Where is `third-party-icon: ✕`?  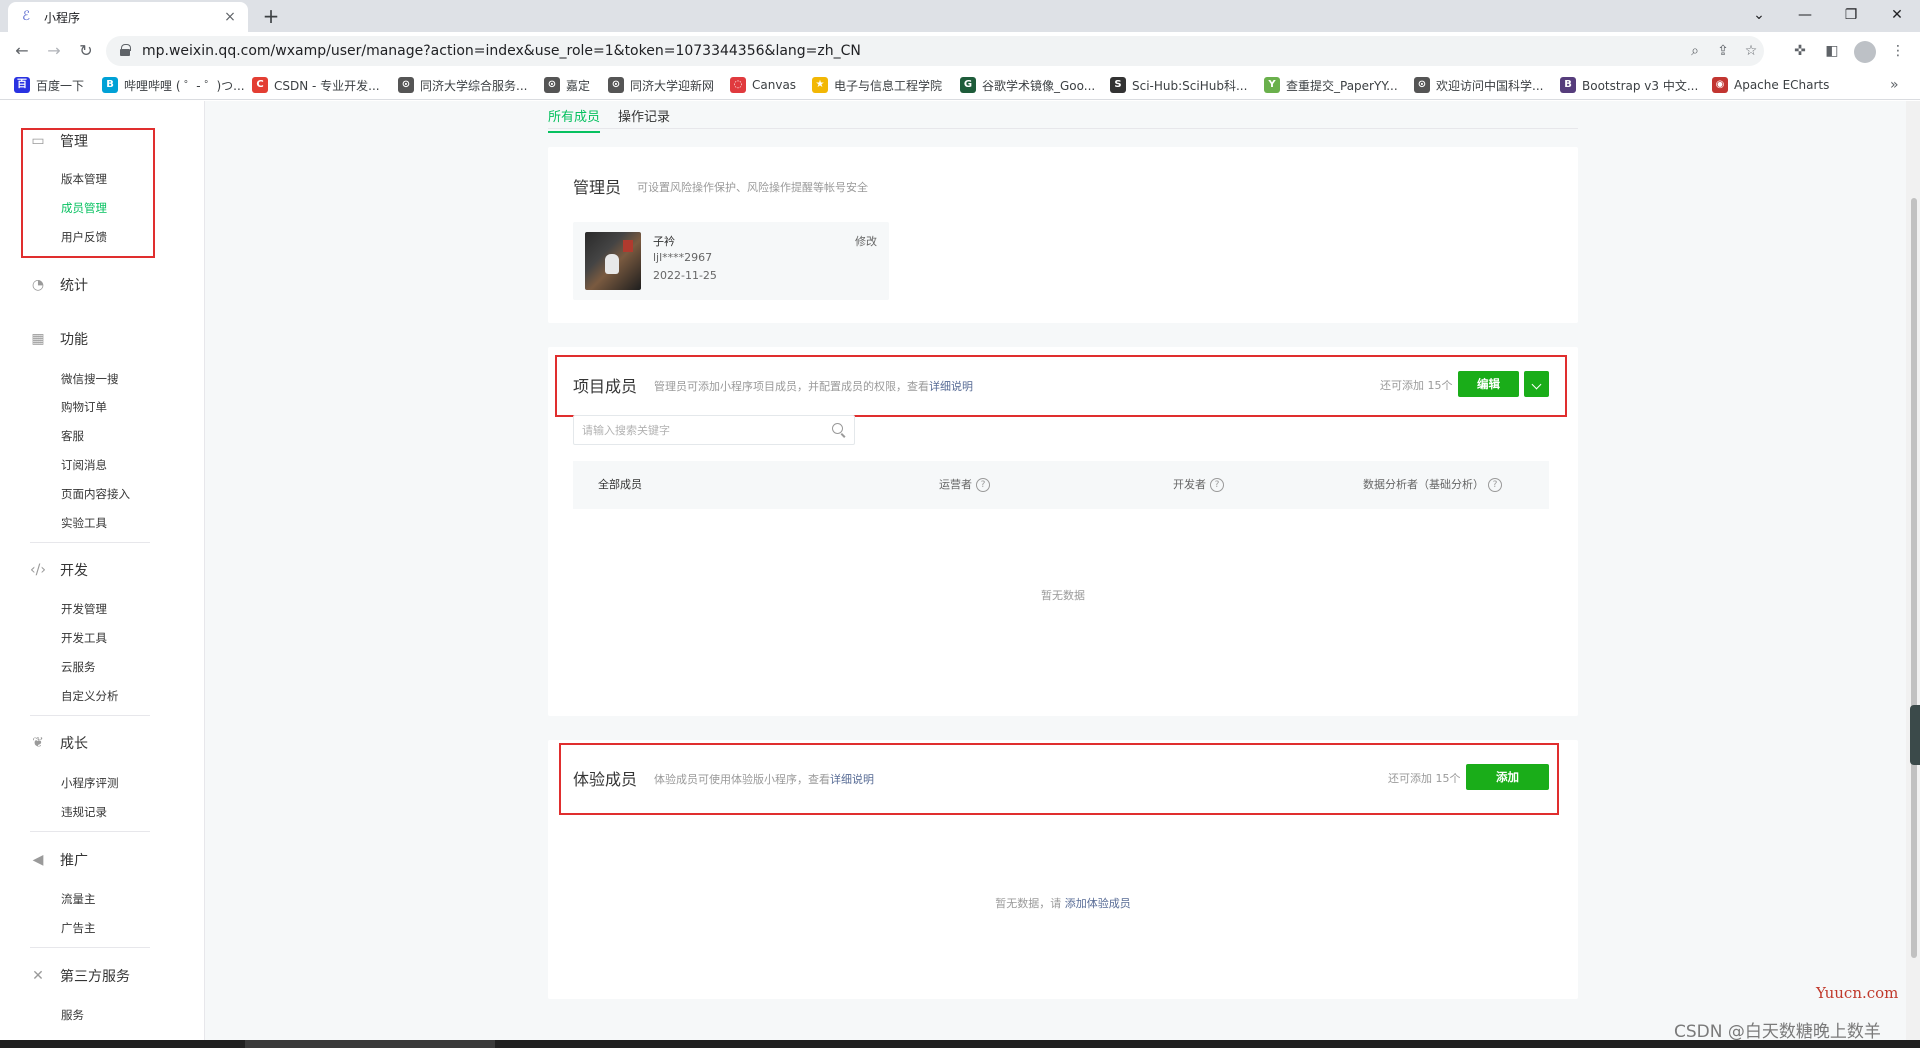 third-party-icon: ✕ is located at coordinates (38, 976).